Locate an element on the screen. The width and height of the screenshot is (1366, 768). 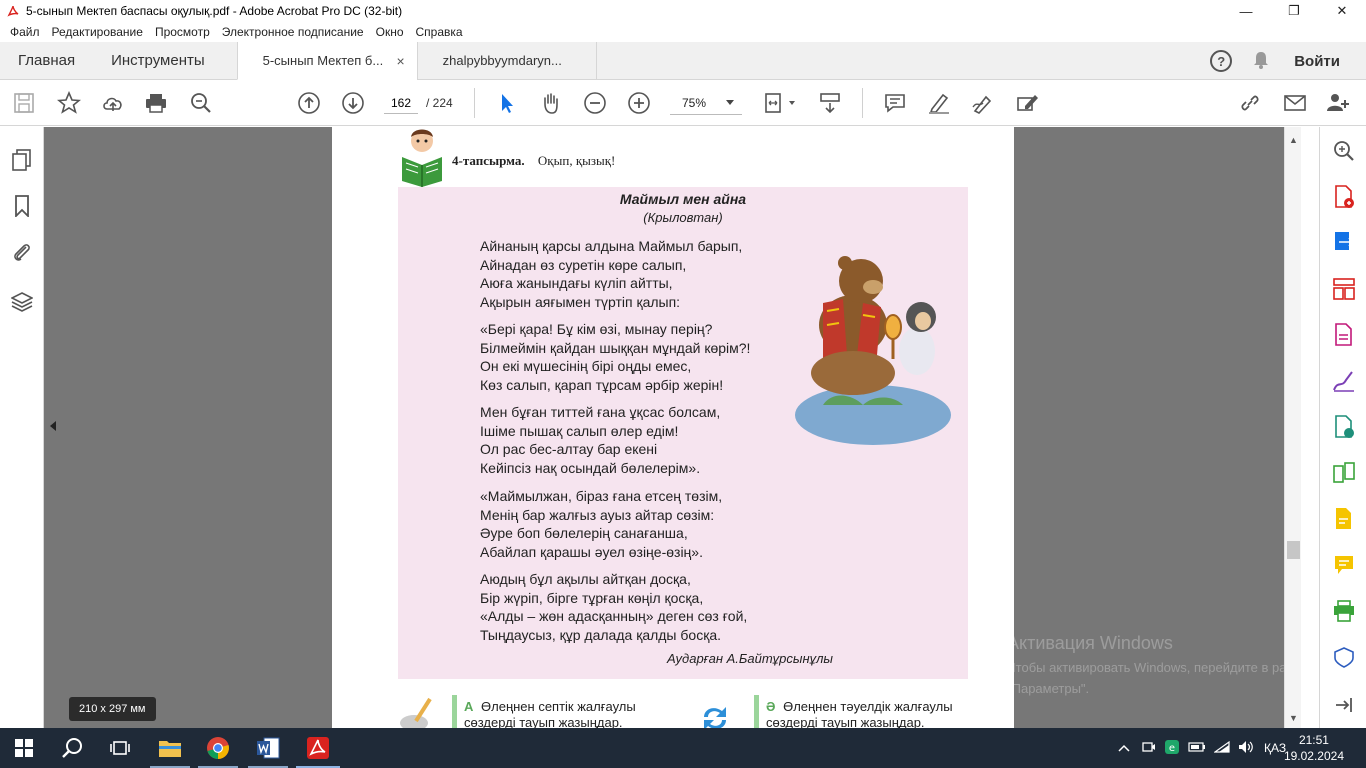
page-number-input is located at coordinates (401, 103).